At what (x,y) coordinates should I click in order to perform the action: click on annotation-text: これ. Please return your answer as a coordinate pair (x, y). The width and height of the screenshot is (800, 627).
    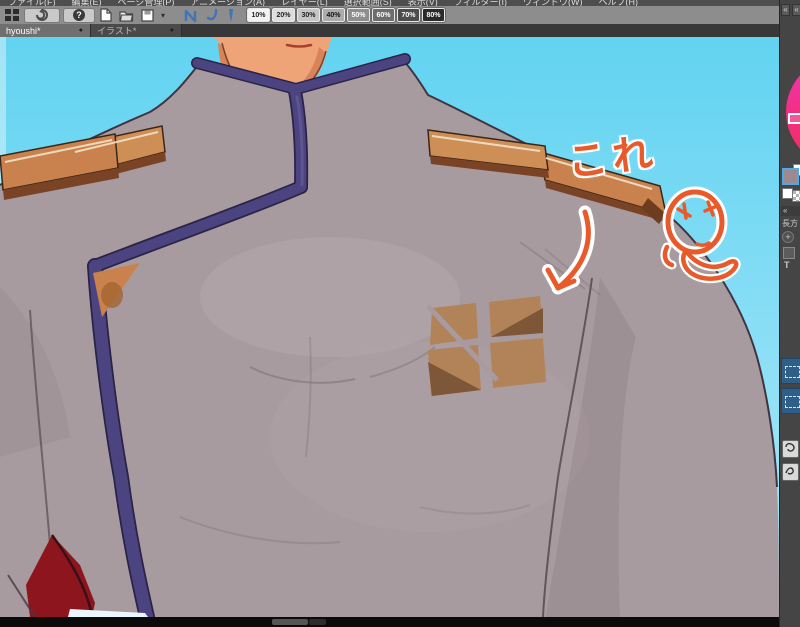
    Looking at the image, I should click on (612, 158).